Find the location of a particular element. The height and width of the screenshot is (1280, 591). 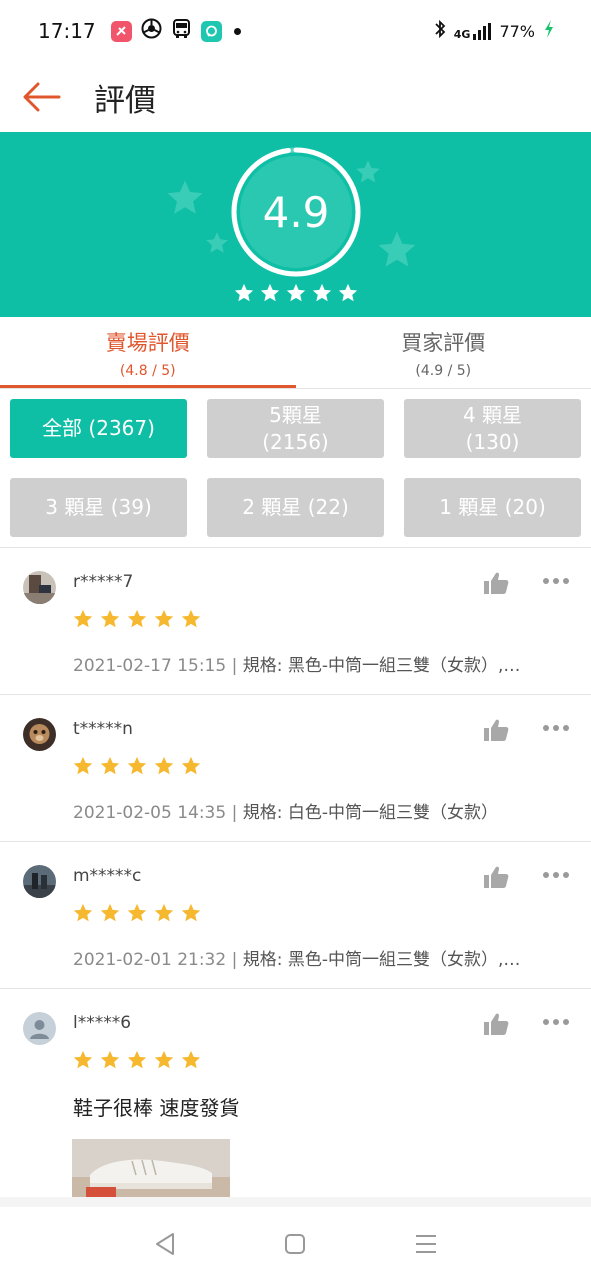

app-header: 評價 is located at coordinates (295, 97).